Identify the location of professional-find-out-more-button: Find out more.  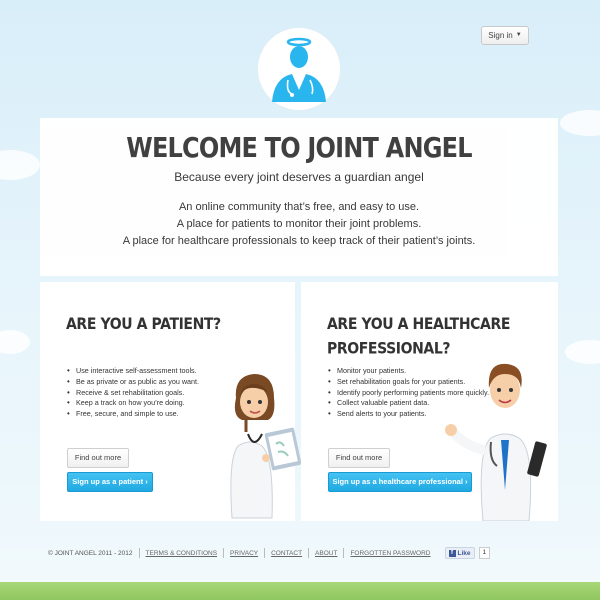
(359, 458).